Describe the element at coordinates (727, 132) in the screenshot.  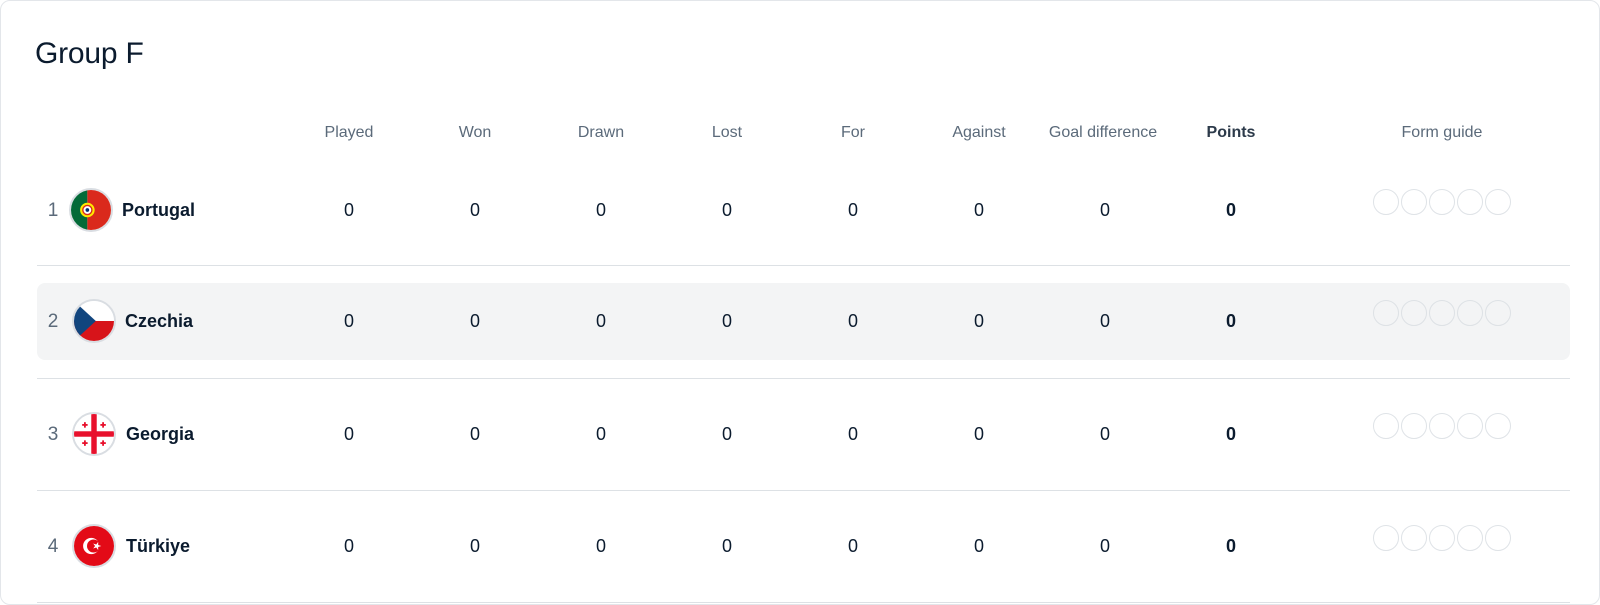
I see `col-lost-header: Lost` at that location.